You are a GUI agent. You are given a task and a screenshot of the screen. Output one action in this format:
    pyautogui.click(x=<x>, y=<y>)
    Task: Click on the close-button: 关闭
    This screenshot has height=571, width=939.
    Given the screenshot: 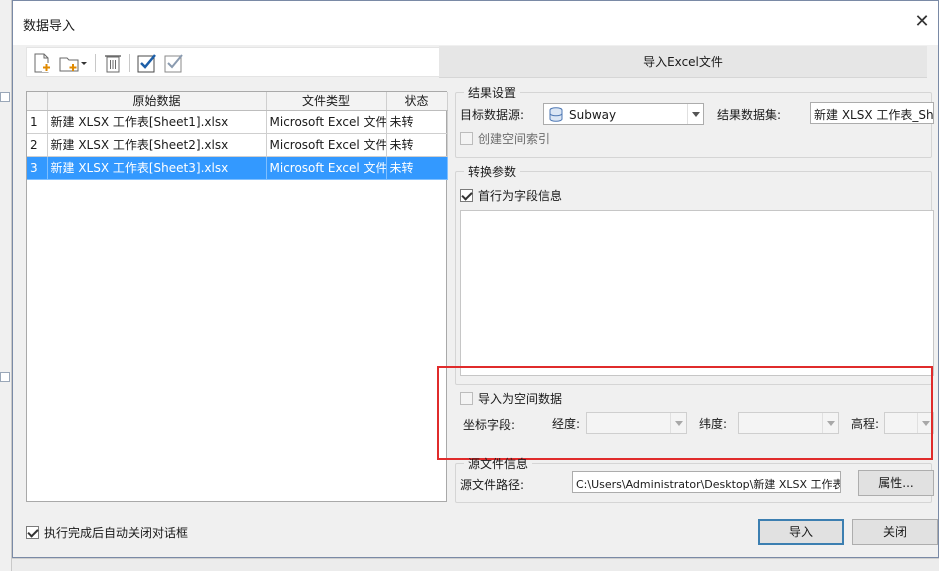 What is the action you would take?
    pyautogui.click(x=895, y=532)
    